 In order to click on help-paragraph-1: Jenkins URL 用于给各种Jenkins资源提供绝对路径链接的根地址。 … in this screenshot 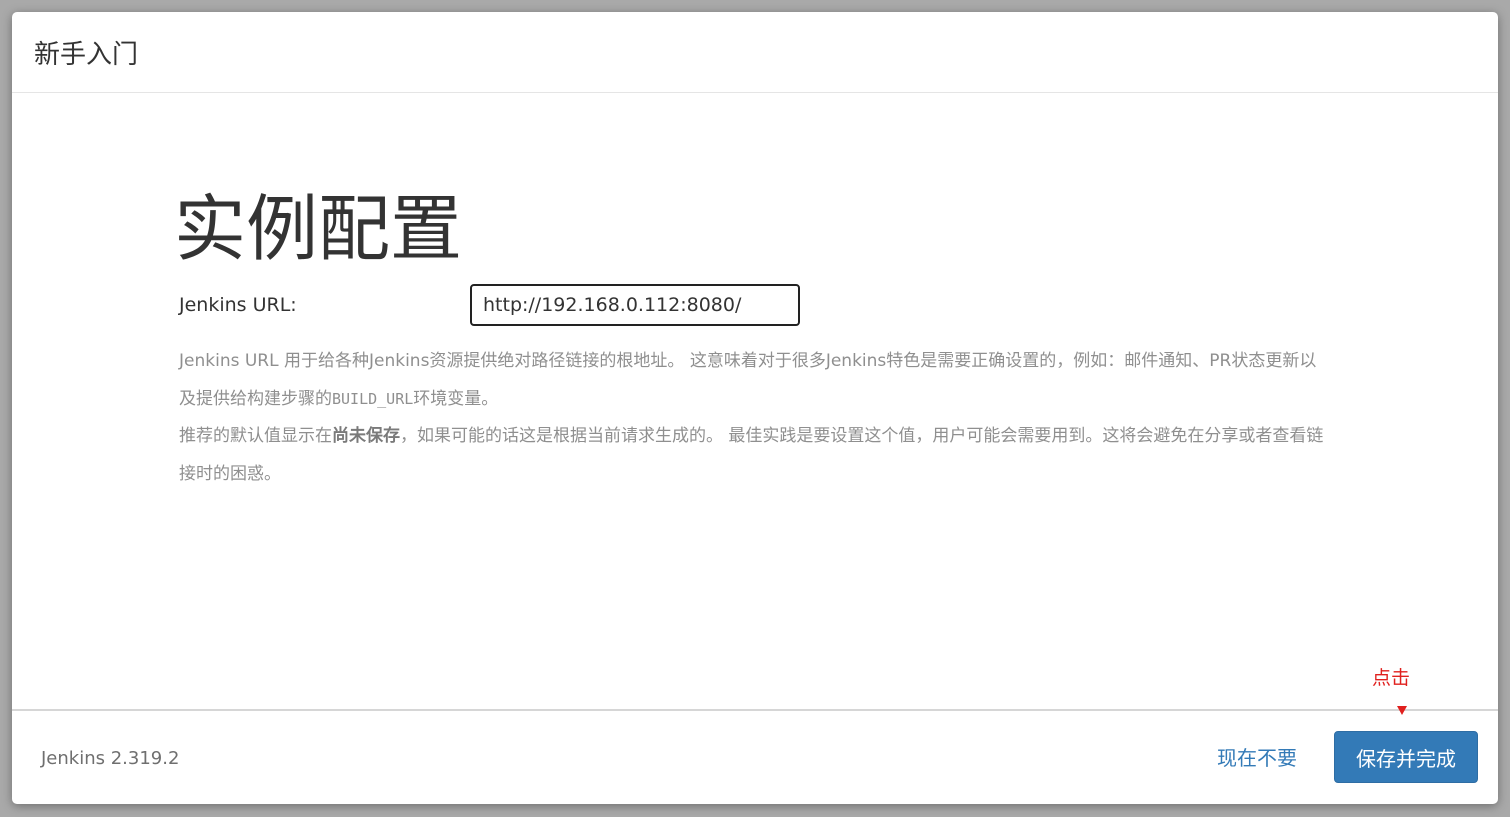, I will do `click(748, 380)`.